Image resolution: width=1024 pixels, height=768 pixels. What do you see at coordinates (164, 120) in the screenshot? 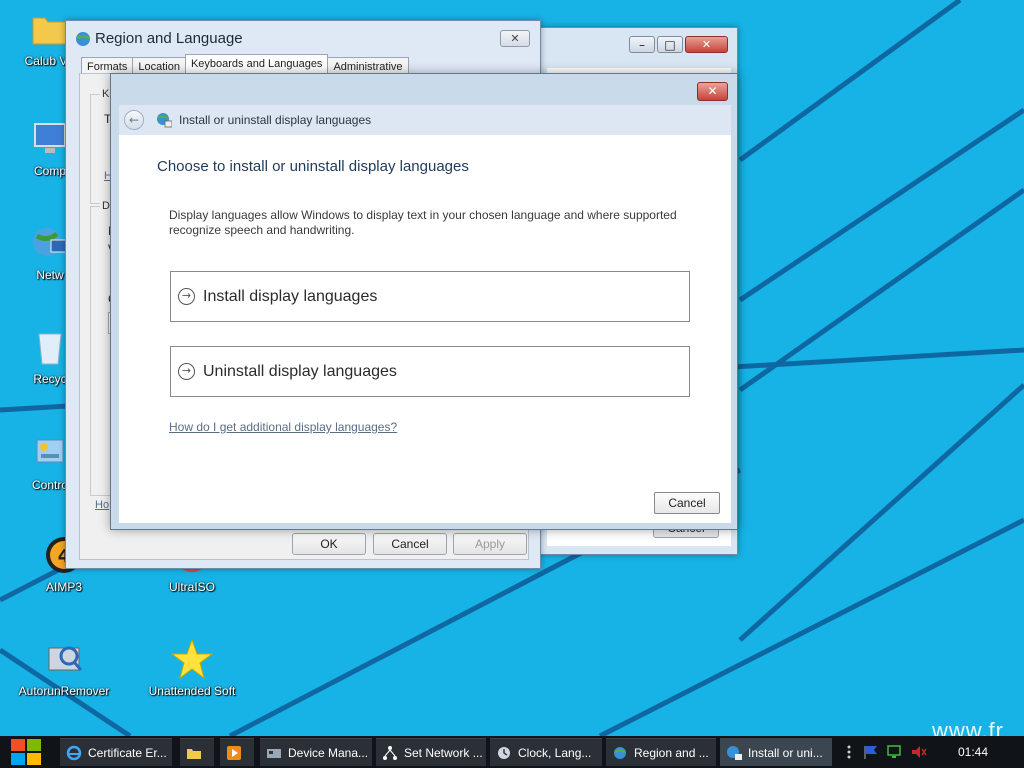
I see `language-globe-icon` at bounding box center [164, 120].